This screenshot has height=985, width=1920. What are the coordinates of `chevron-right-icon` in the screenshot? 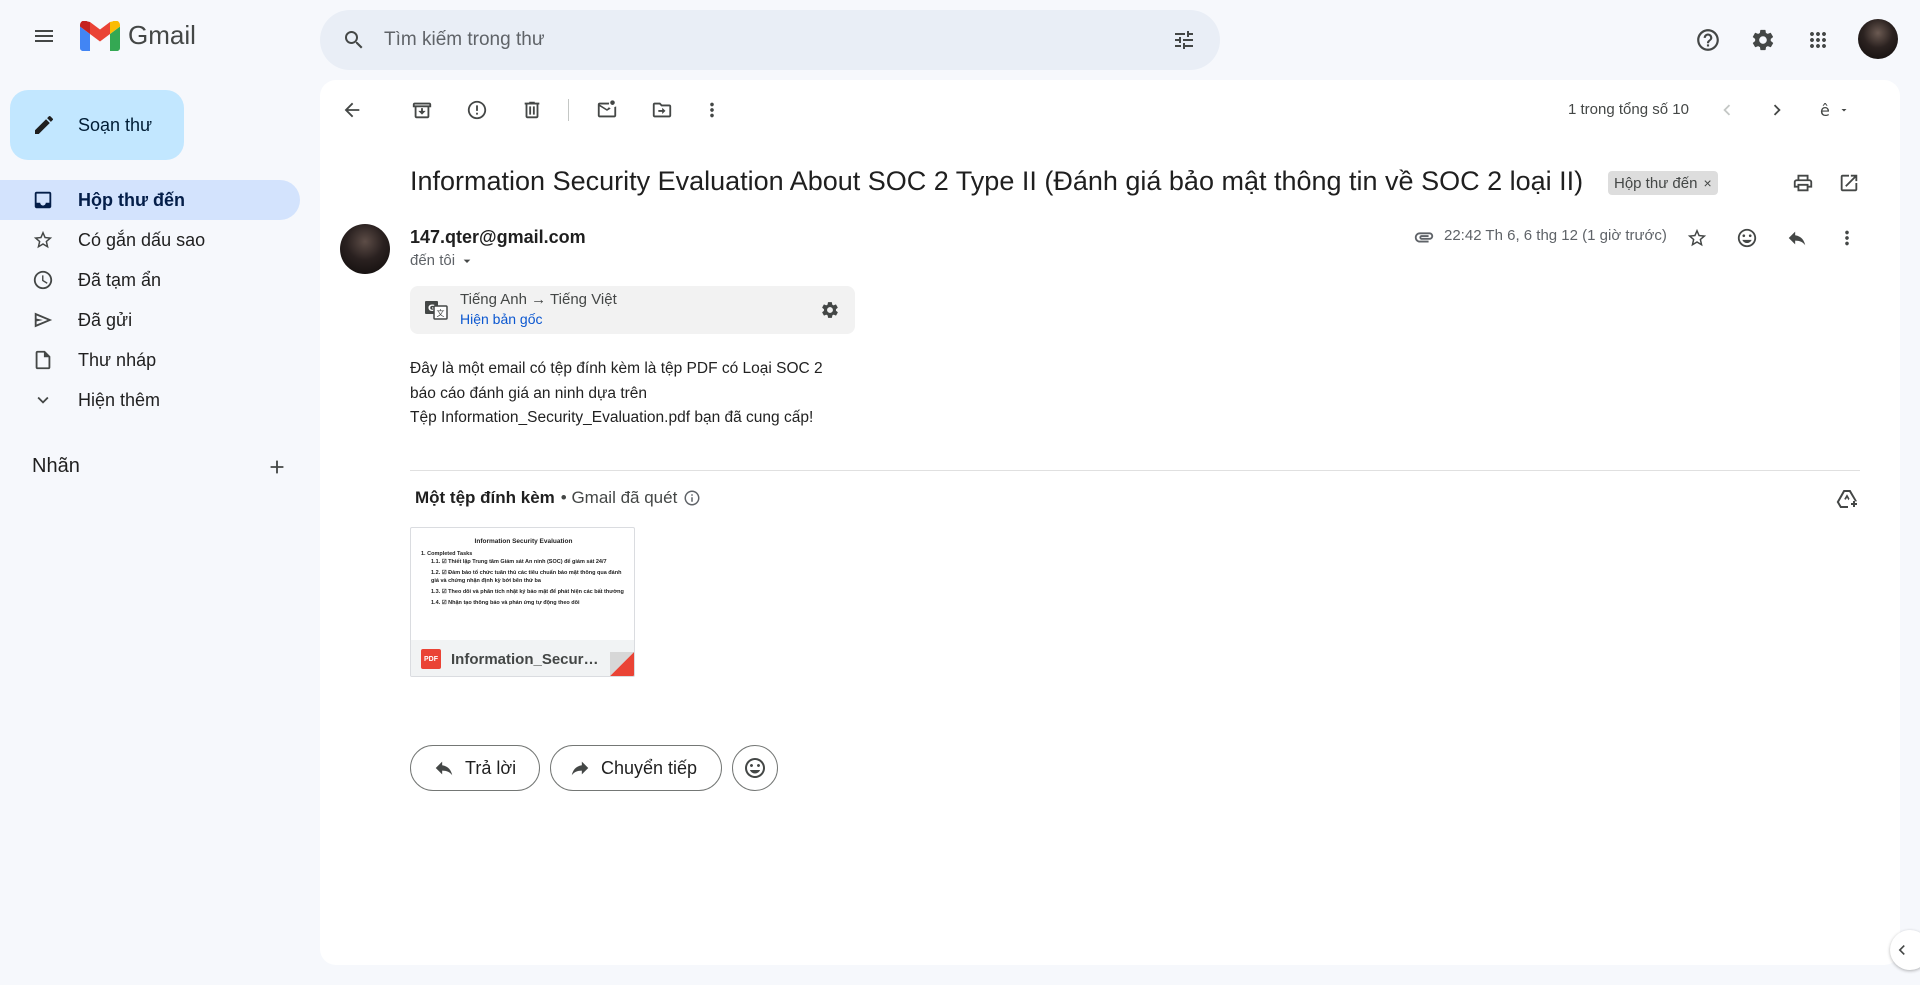 It's located at (1777, 110).